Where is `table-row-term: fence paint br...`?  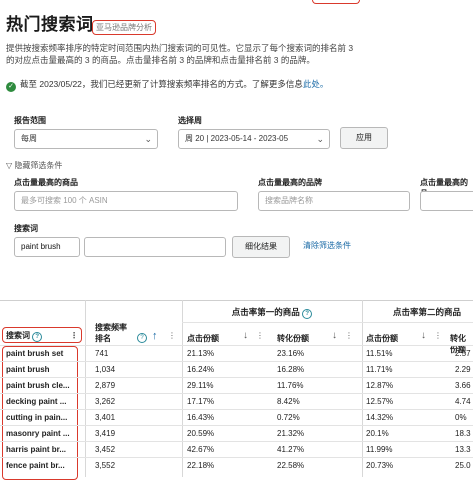 table-row-term: fence paint br... is located at coordinates (35, 465).